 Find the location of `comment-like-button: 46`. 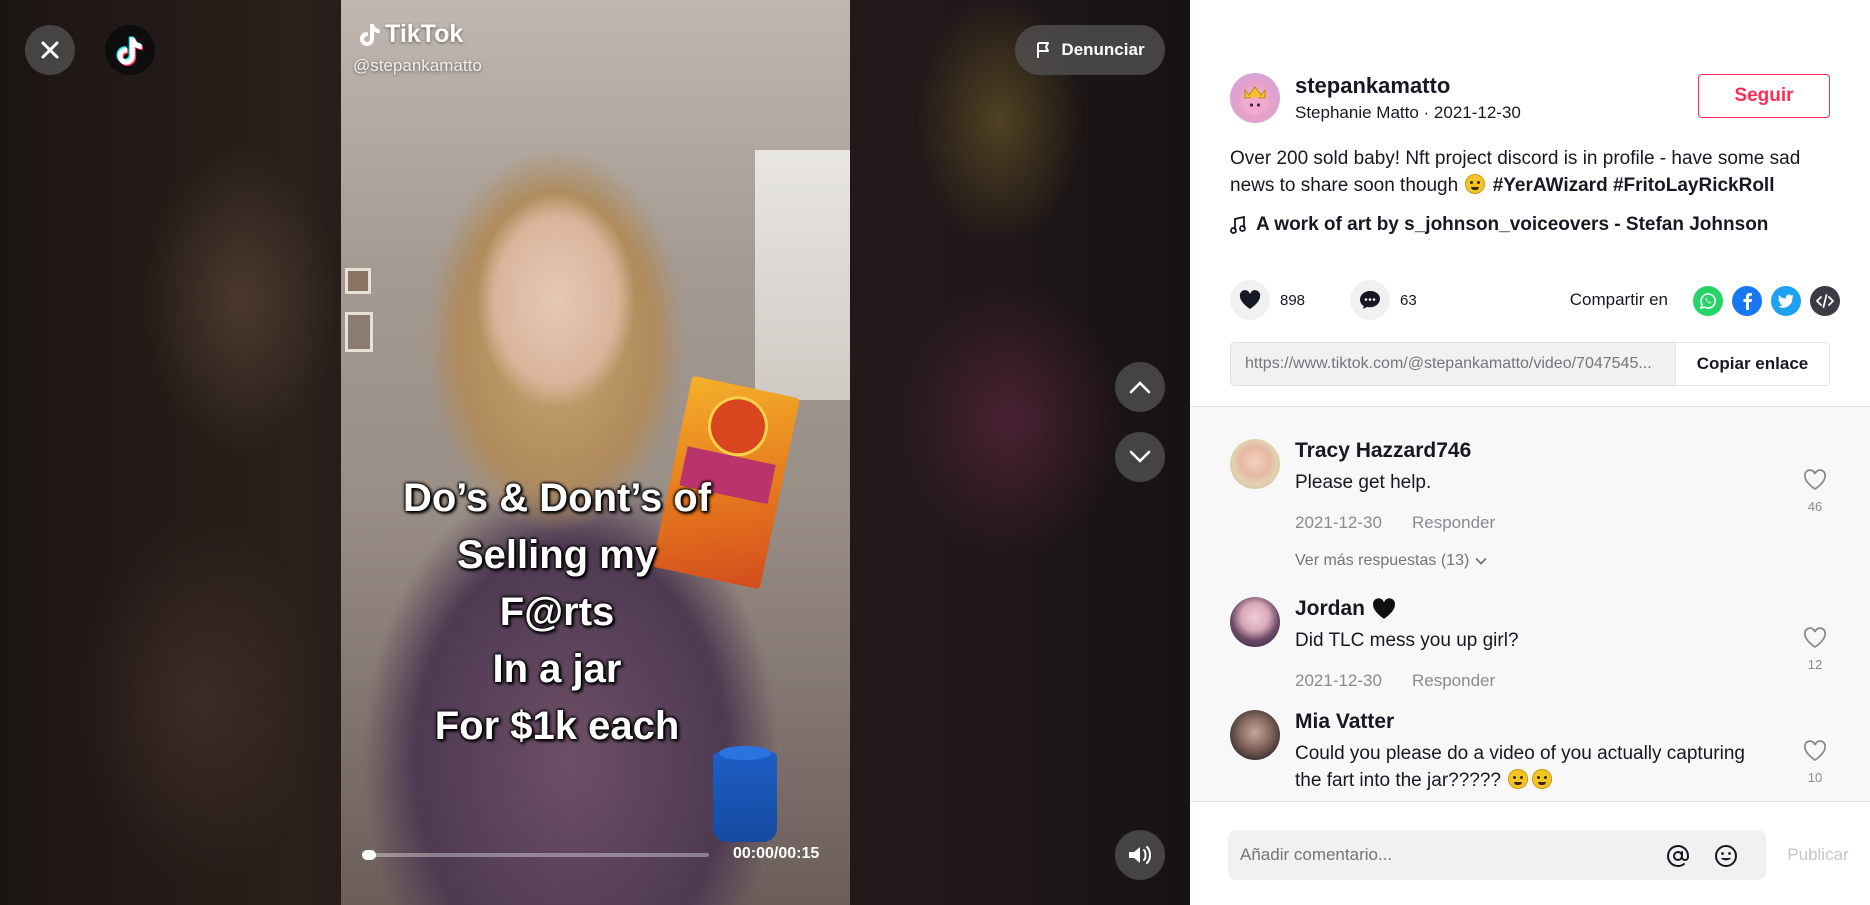

comment-like-button: 46 is located at coordinates (1815, 491).